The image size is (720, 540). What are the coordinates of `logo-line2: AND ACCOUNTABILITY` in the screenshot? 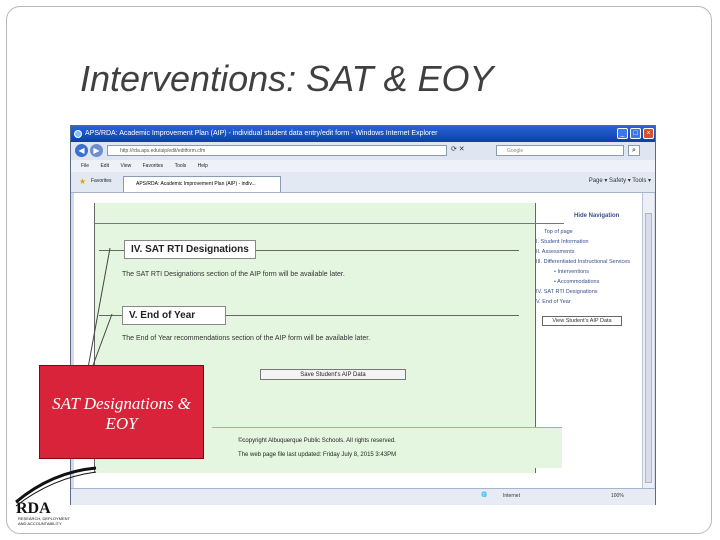 It's located at (40, 523).